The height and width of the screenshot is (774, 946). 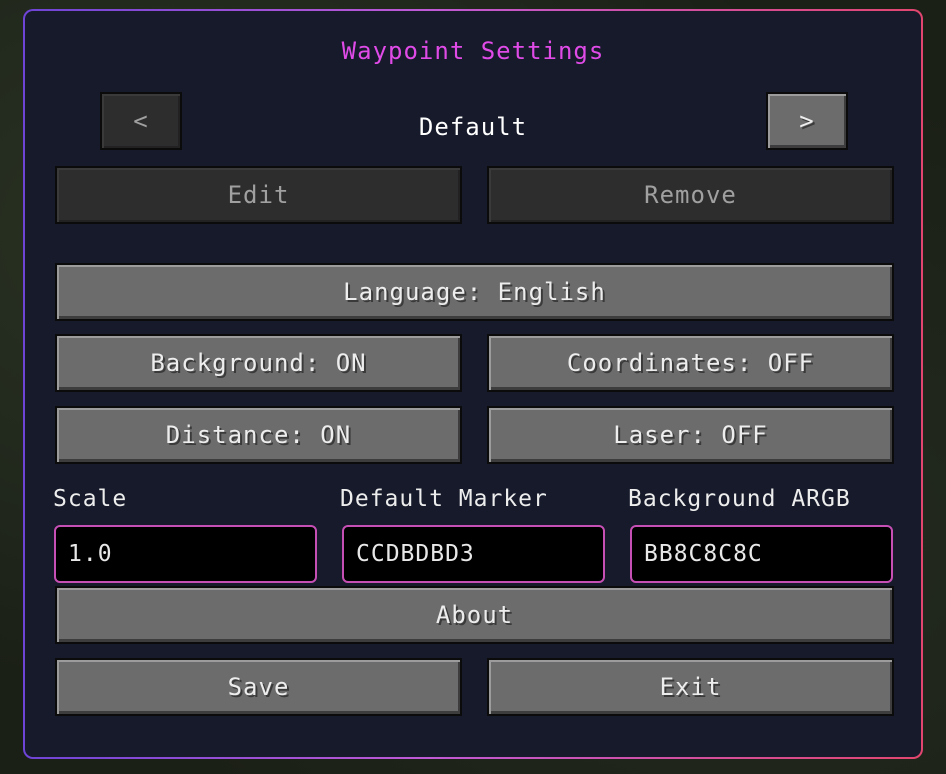 What do you see at coordinates (258, 195) in the screenshot?
I see `edit-button: Edit` at bounding box center [258, 195].